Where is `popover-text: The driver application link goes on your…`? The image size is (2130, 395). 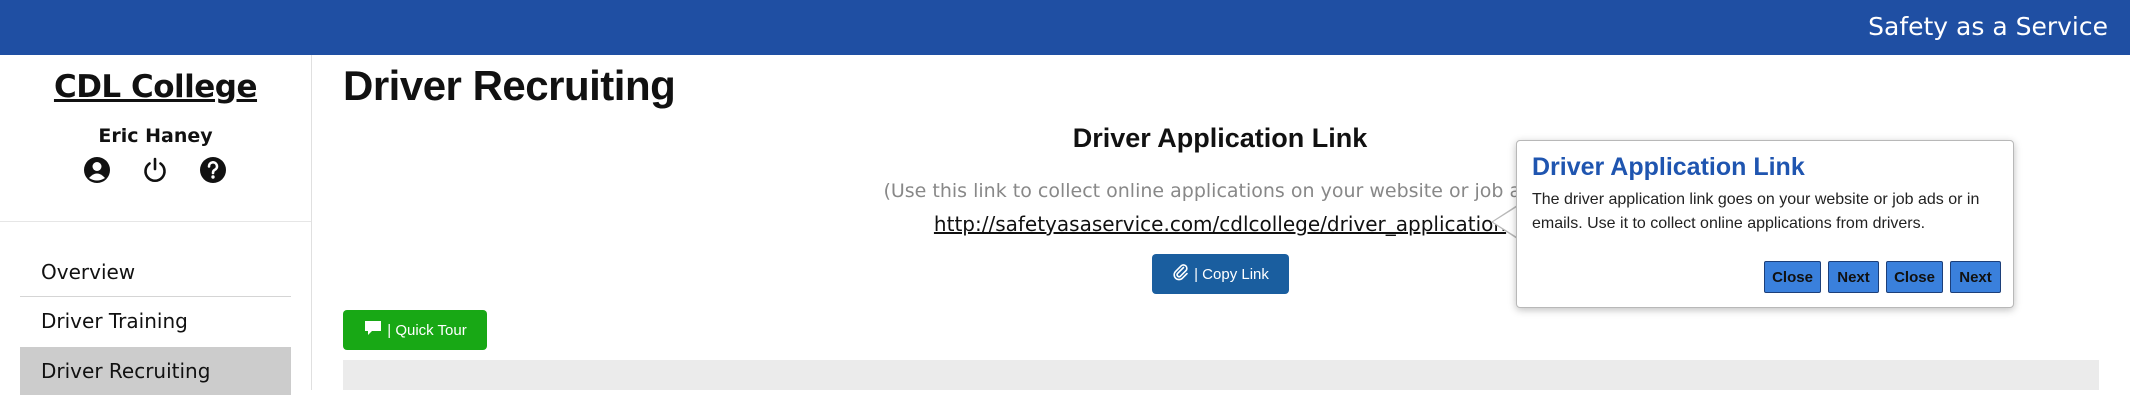 popover-text: The driver application link goes on your… is located at coordinates (1756, 211).